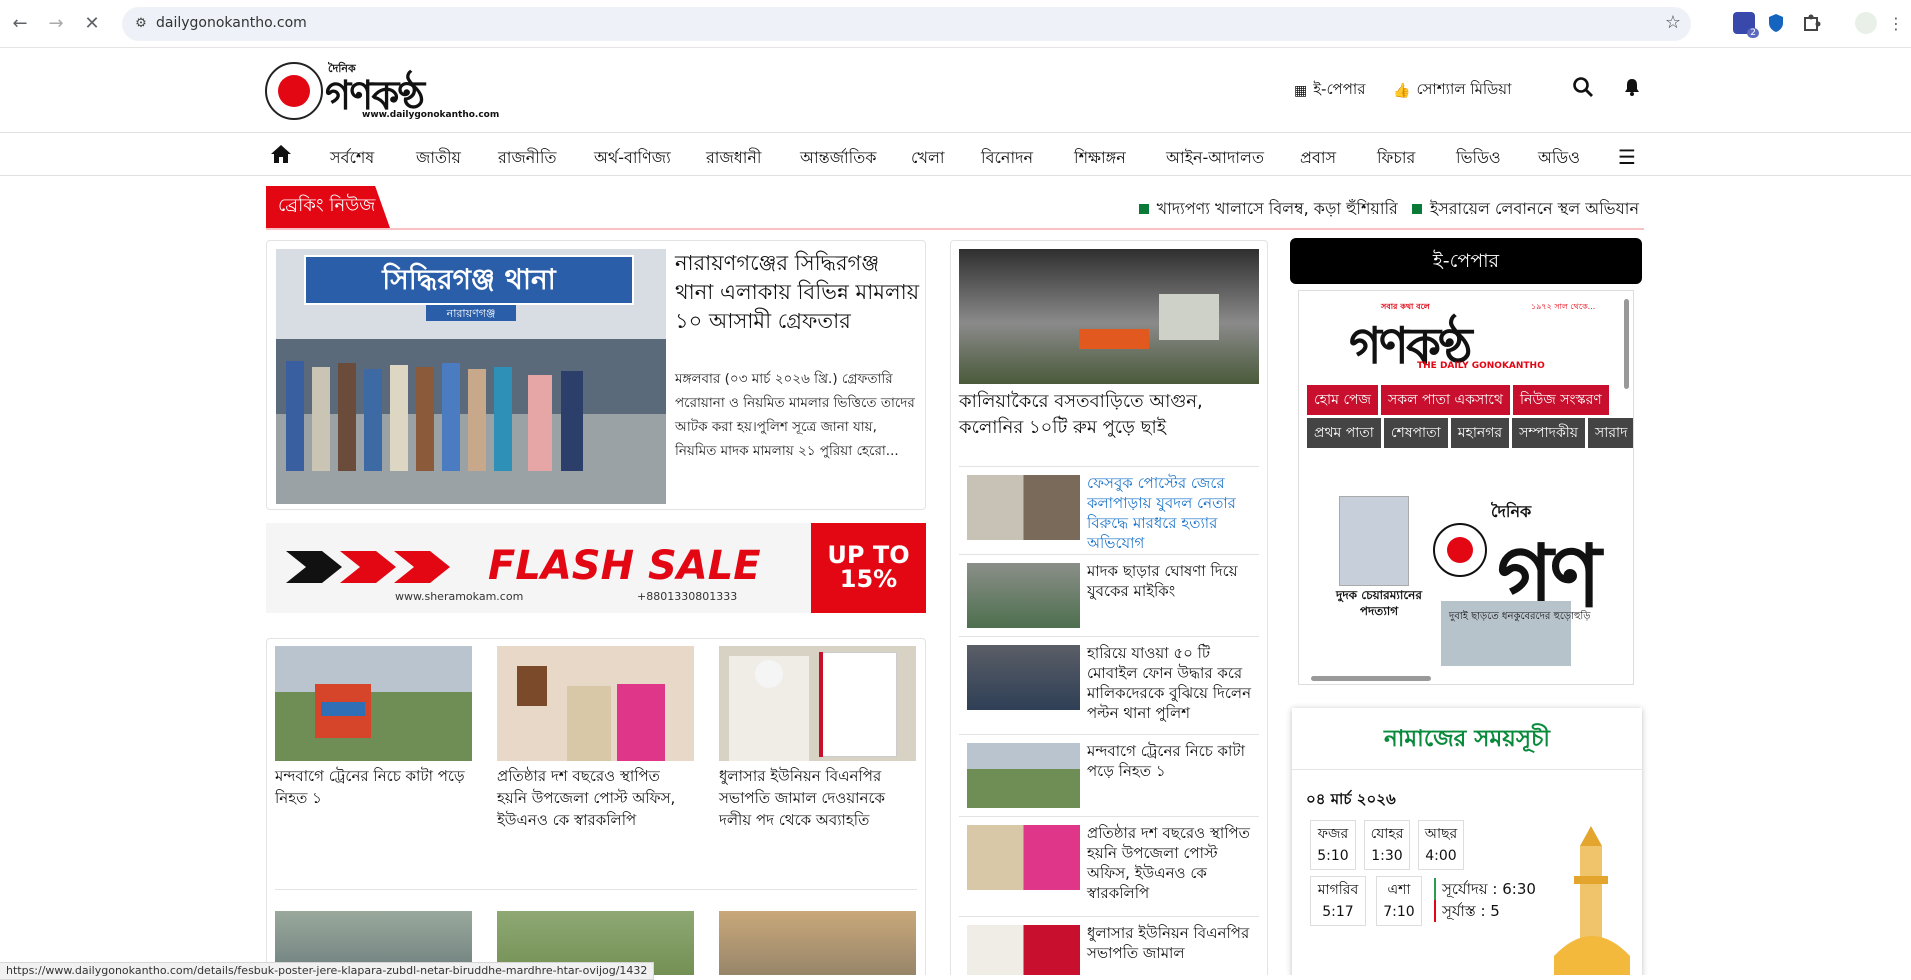 The width and height of the screenshot is (1911, 980). I want to click on fire-news-image, so click(1109, 316).